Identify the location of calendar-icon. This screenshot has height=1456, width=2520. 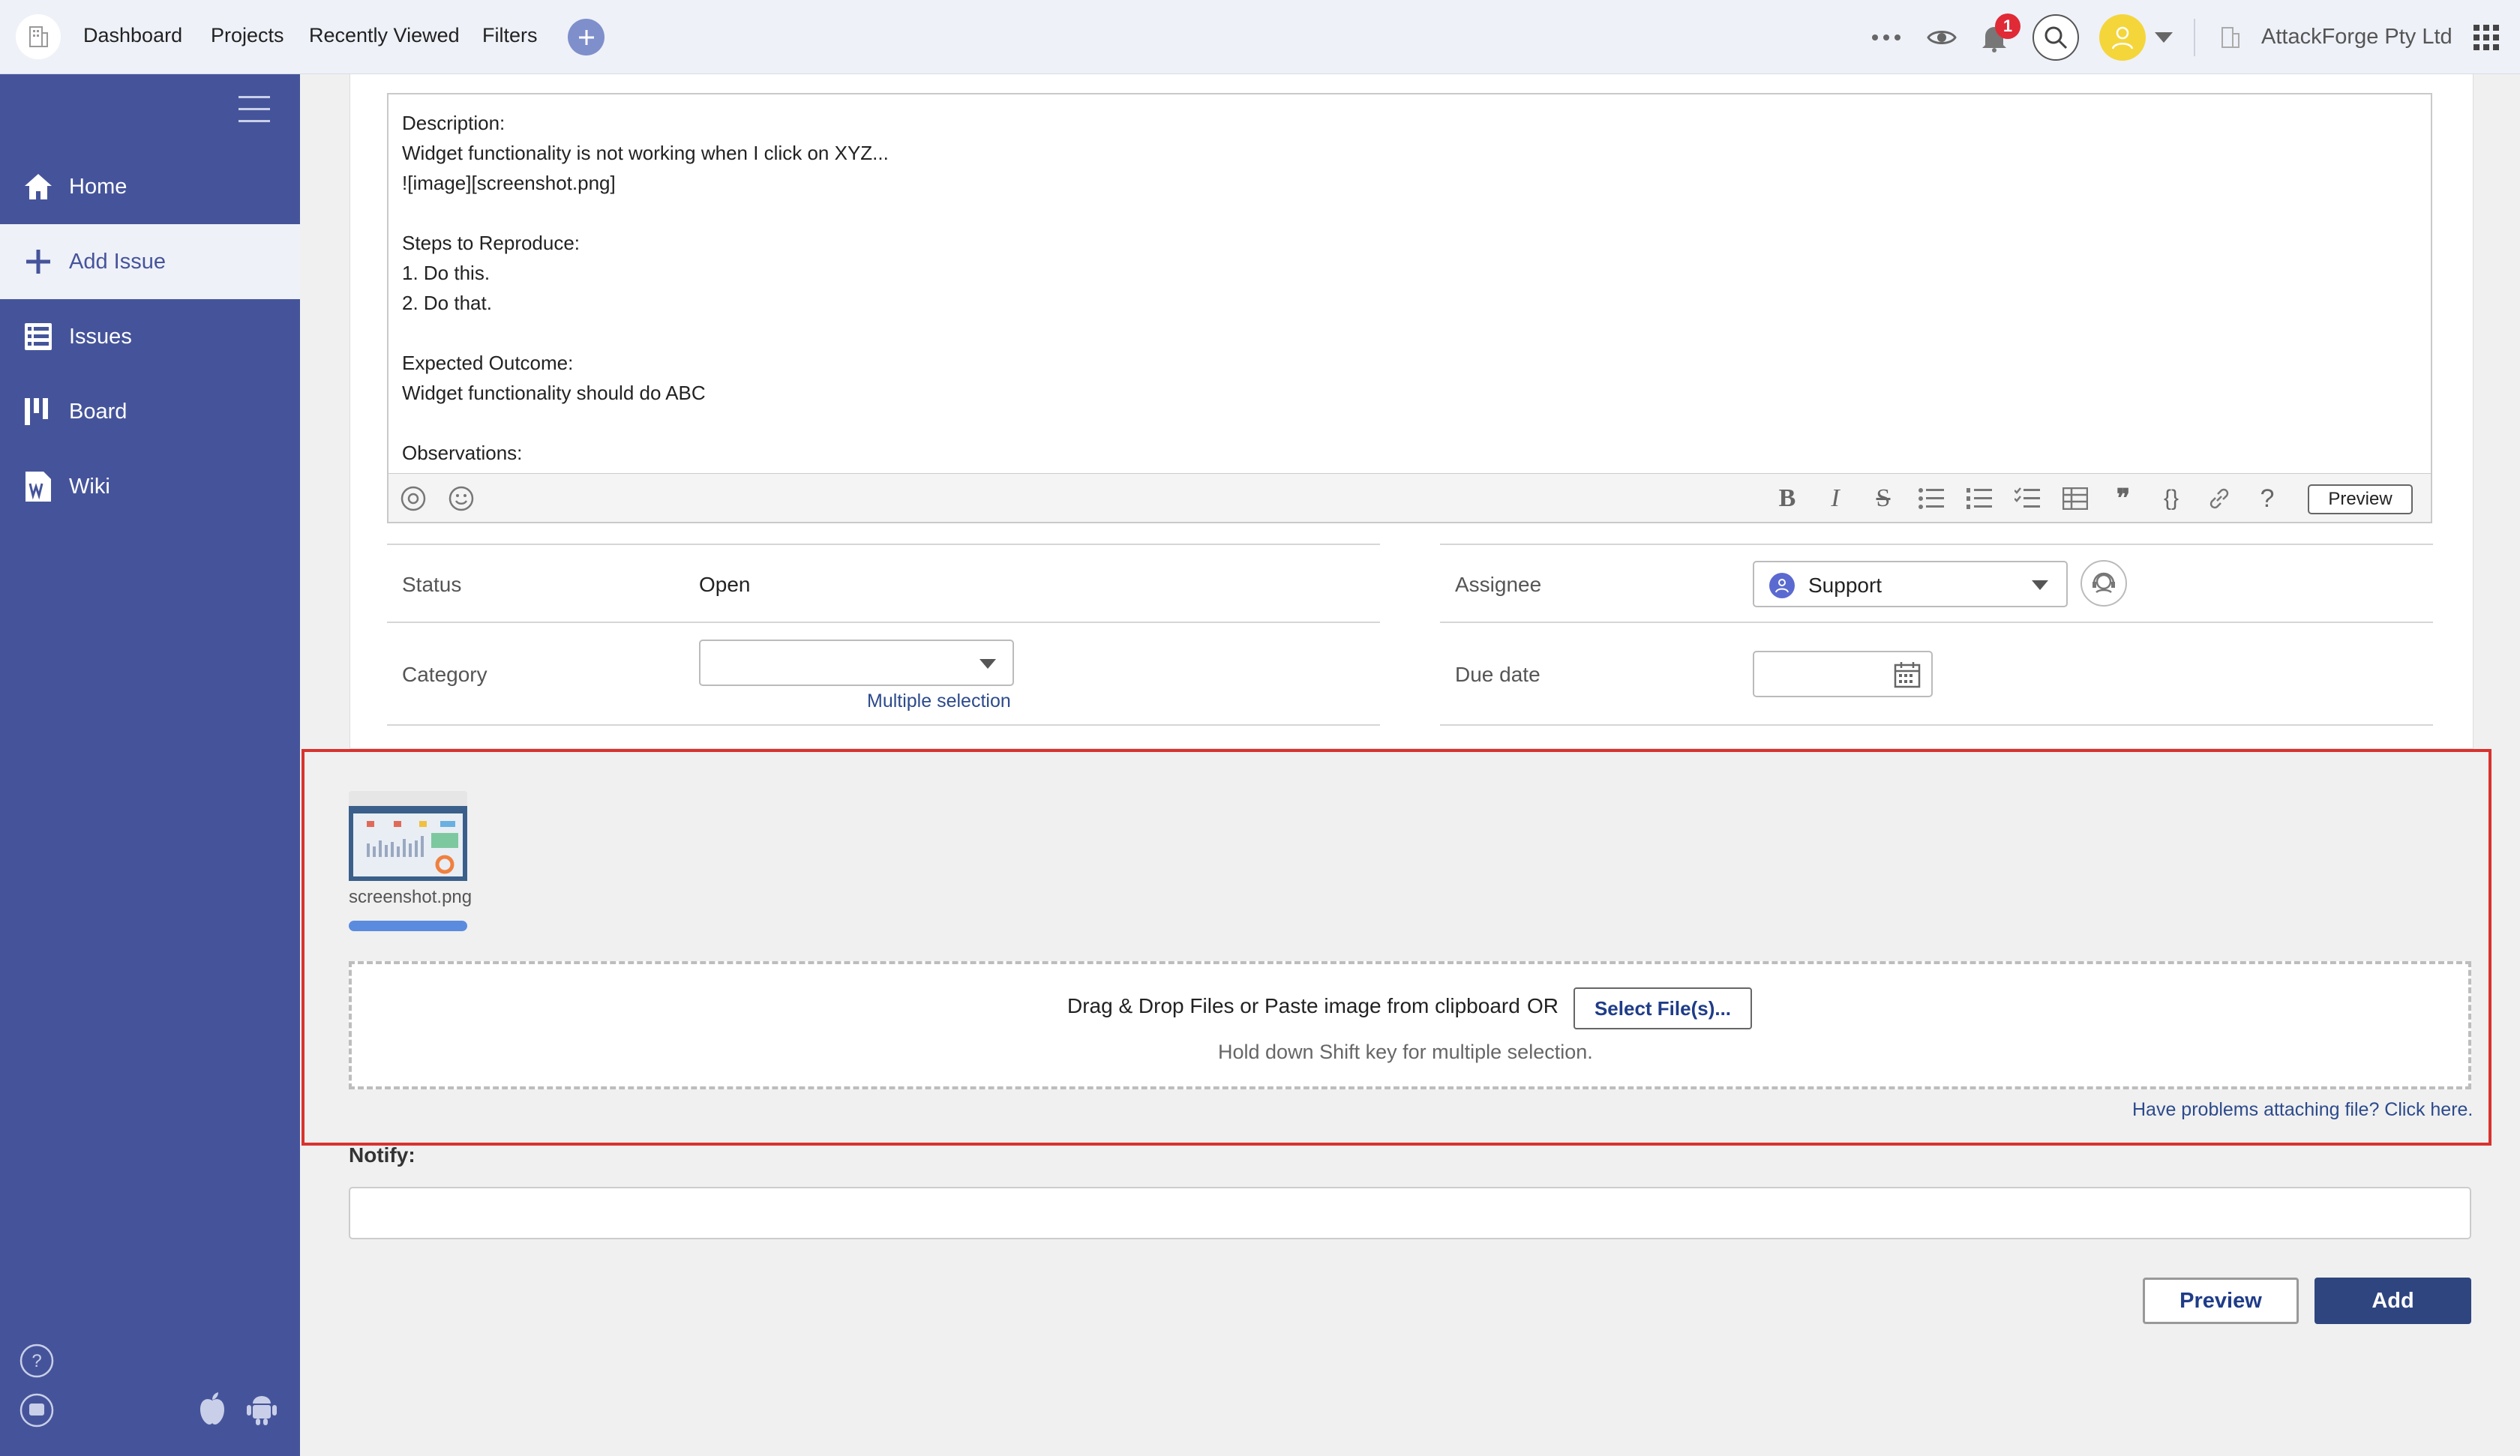
(1907, 676).